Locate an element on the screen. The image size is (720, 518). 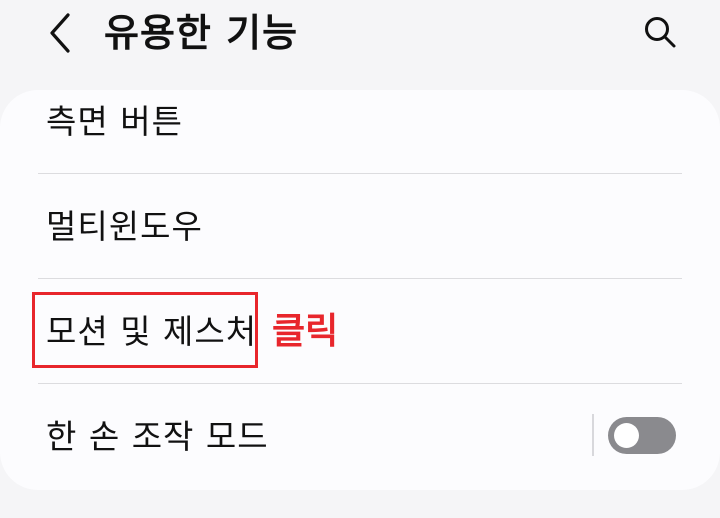
search-button is located at coordinates (660, 32).